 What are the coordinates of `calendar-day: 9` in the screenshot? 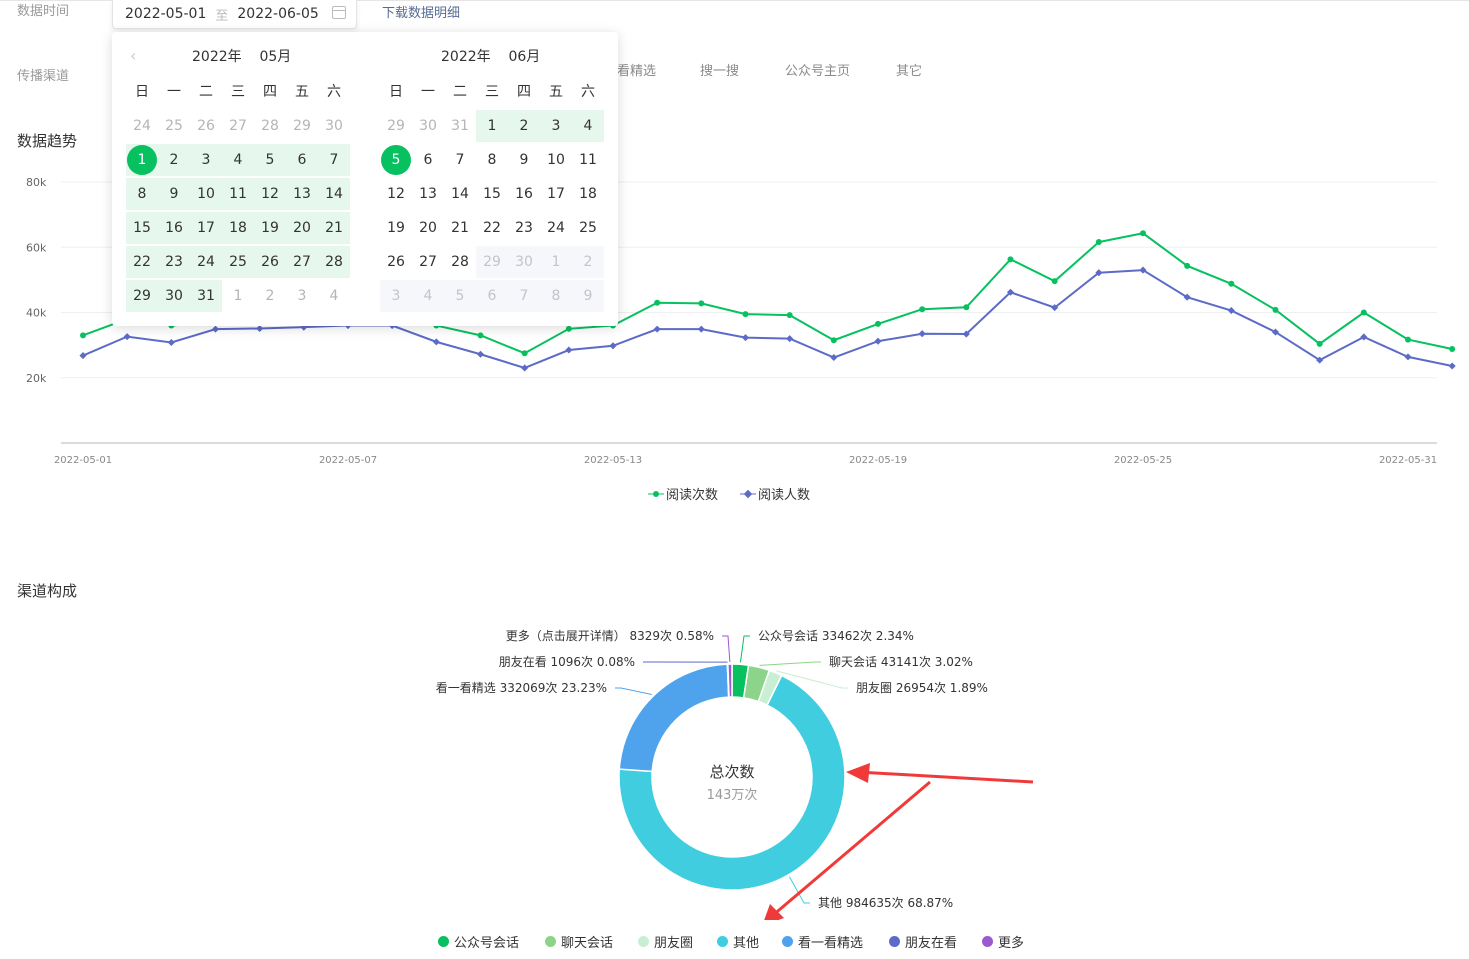 It's located at (174, 194).